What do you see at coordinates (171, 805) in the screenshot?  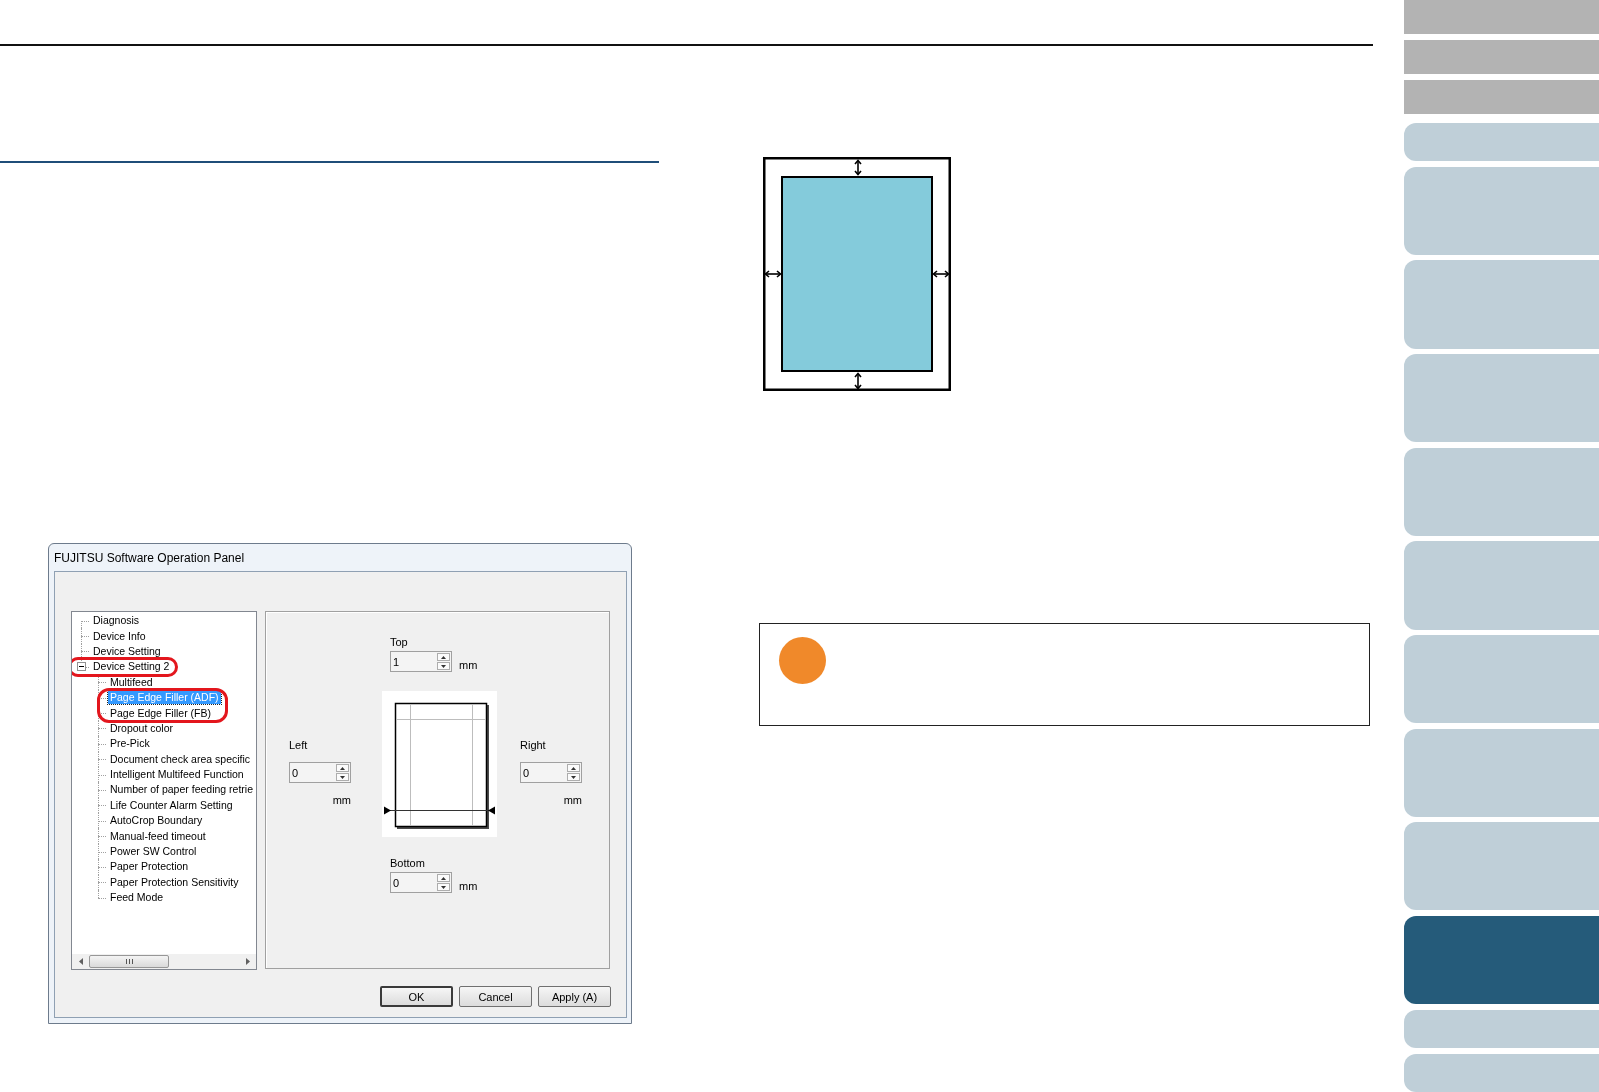 I see `tree-item: Life Counter Alarm Setting` at bounding box center [171, 805].